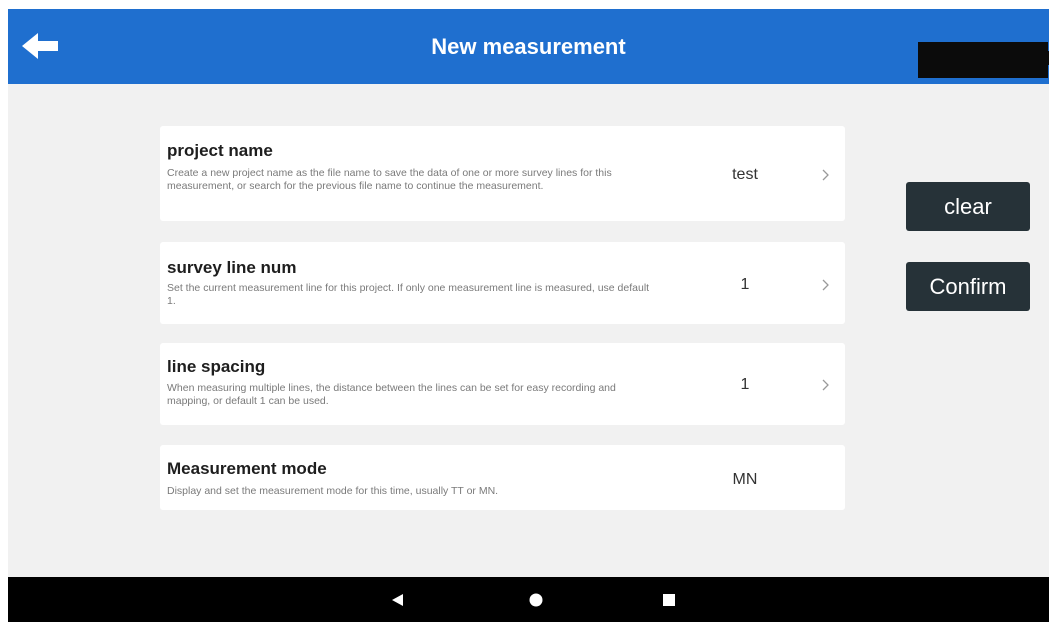  What do you see at coordinates (968, 206) in the screenshot?
I see `clear-button: clear` at bounding box center [968, 206].